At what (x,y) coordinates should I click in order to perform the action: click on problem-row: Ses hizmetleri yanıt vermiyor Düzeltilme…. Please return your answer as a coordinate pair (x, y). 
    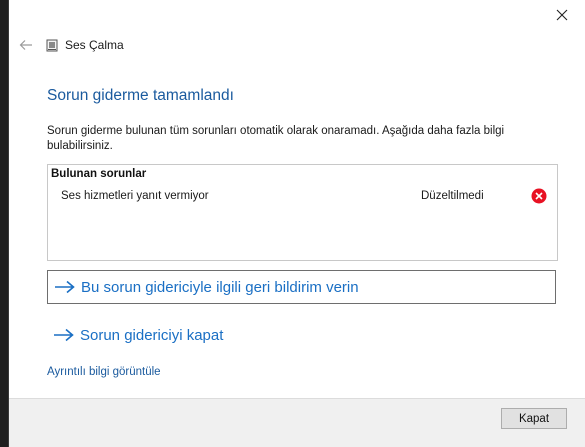
    Looking at the image, I should click on (302, 196).